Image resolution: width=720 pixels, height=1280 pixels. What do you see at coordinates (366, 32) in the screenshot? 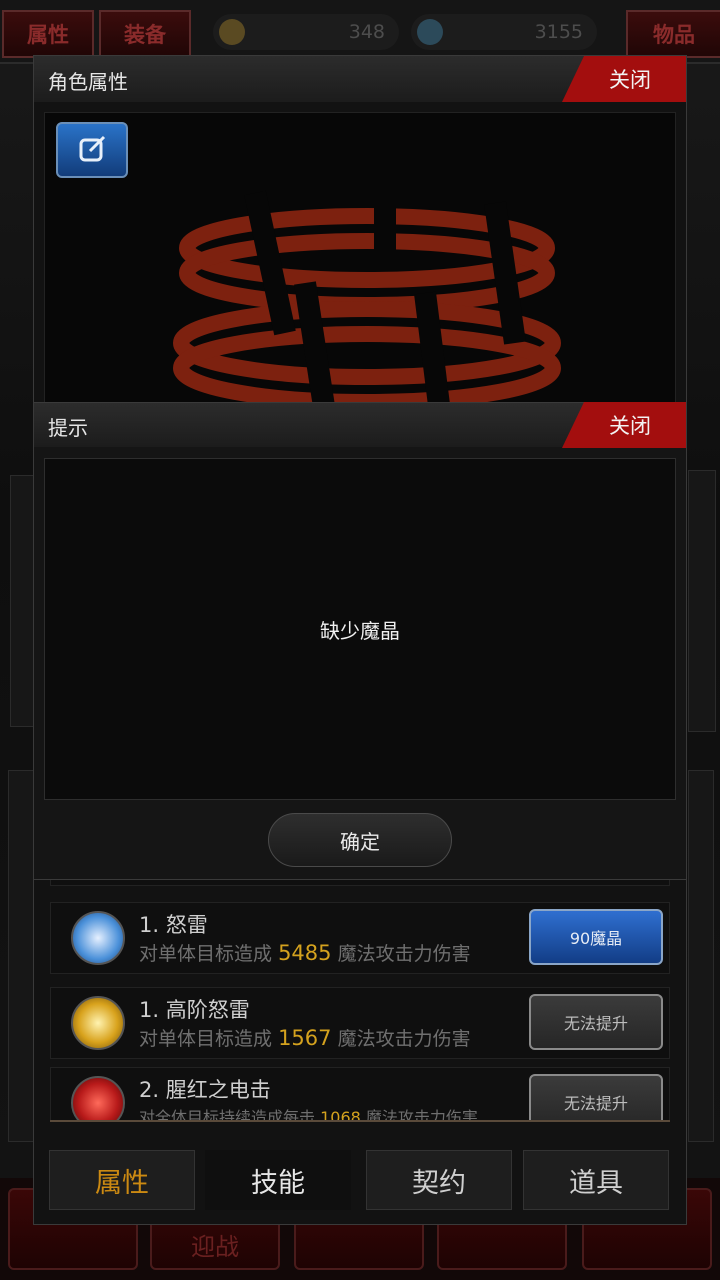
I see `resource-value-1: 348` at bounding box center [366, 32].